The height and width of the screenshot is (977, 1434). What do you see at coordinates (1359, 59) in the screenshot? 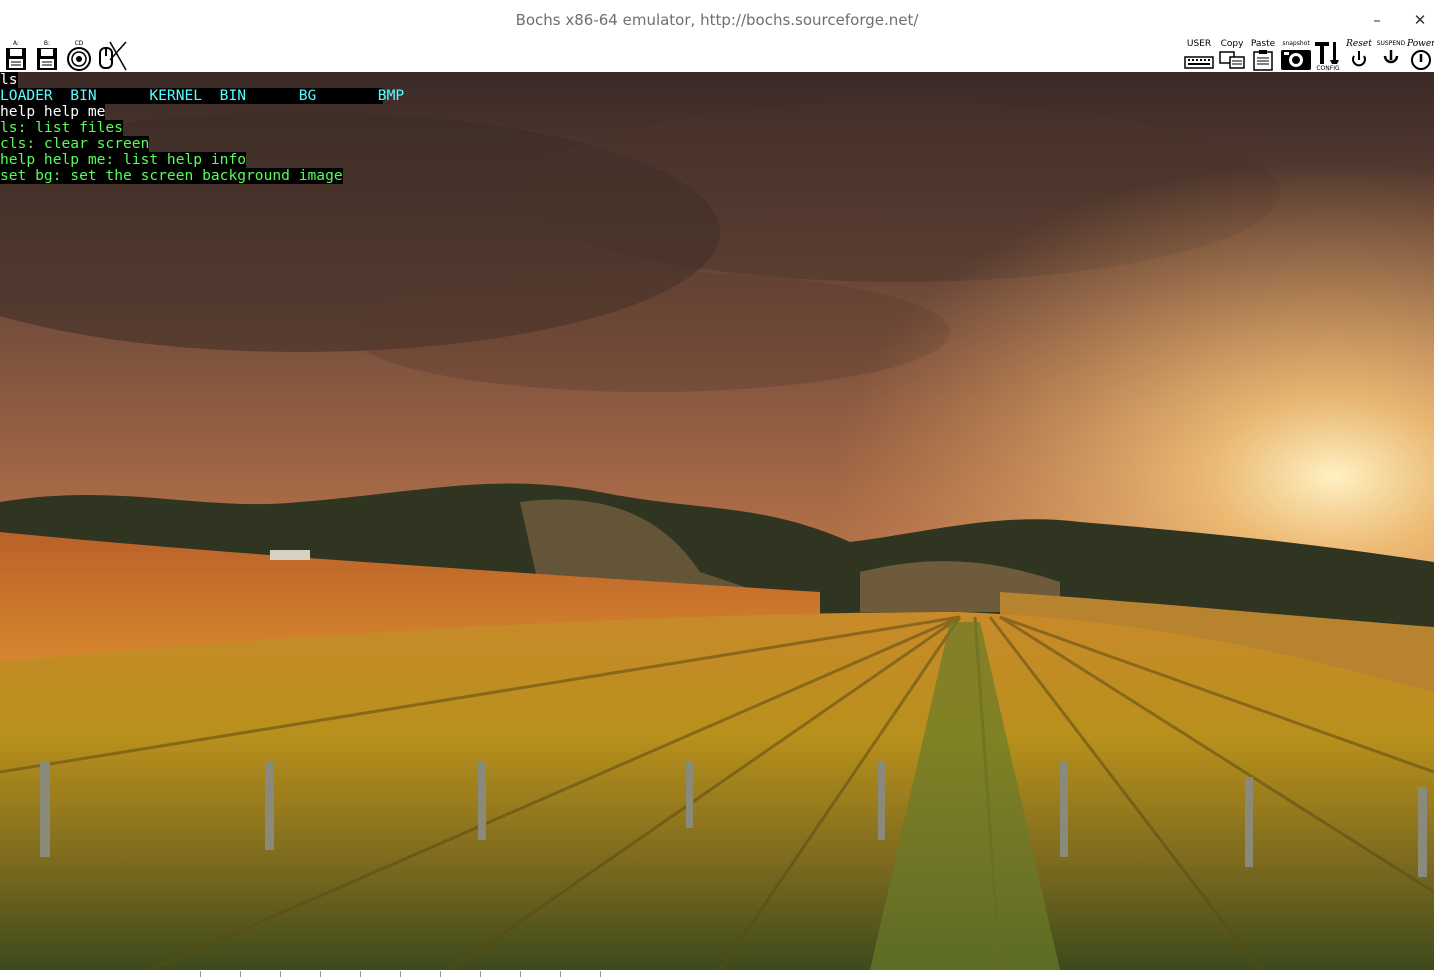
I see `reset-icon` at bounding box center [1359, 59].